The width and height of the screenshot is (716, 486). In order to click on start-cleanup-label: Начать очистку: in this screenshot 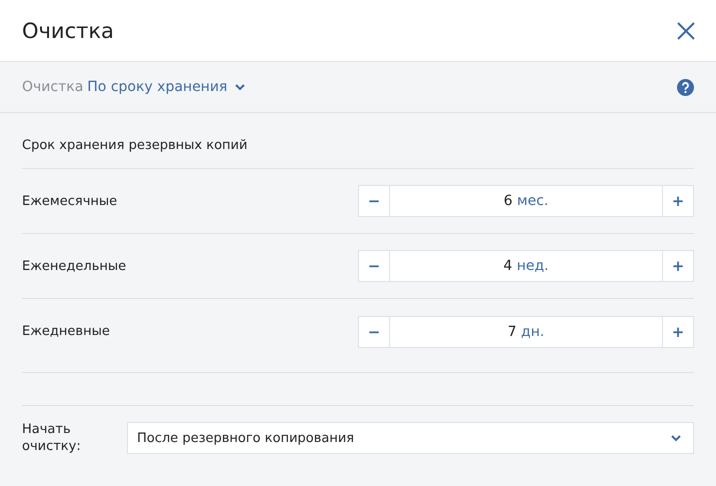, I will do `click(52, 438)`.